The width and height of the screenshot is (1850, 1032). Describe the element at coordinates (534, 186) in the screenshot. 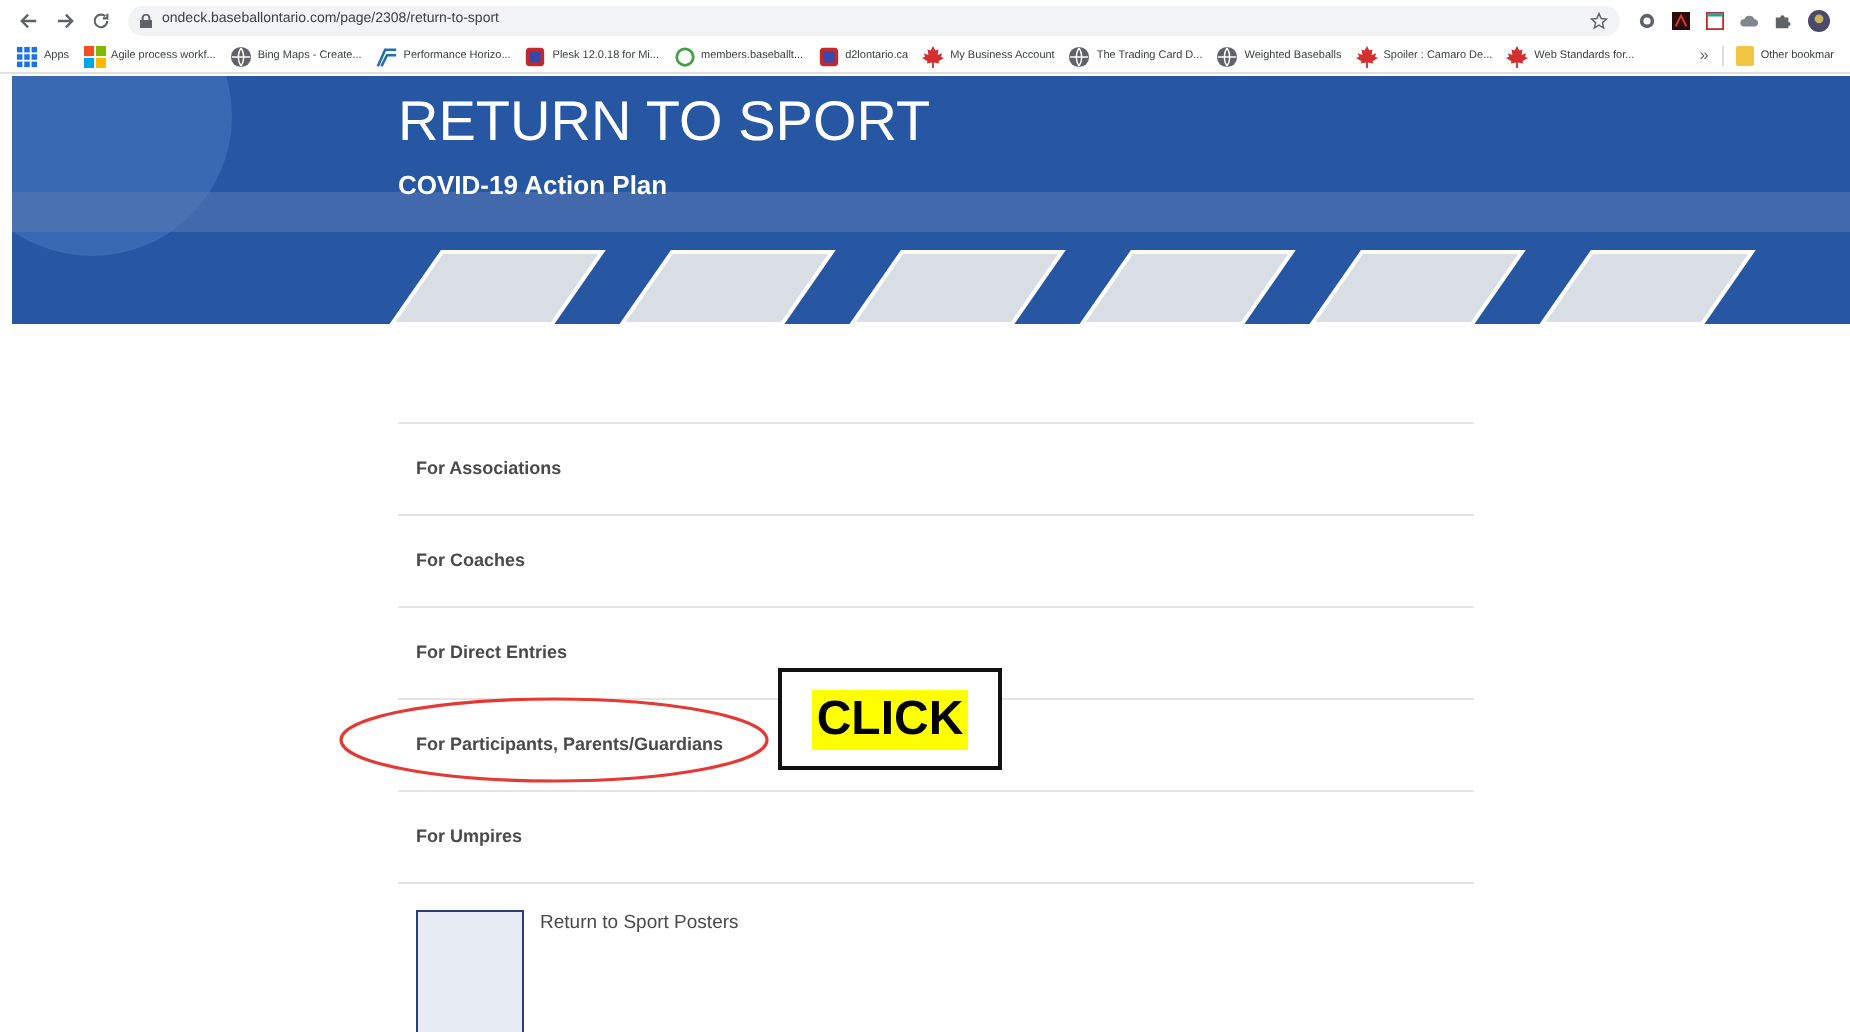

I see `banner-subtitle: COVID-19 Action Plan` at that location.